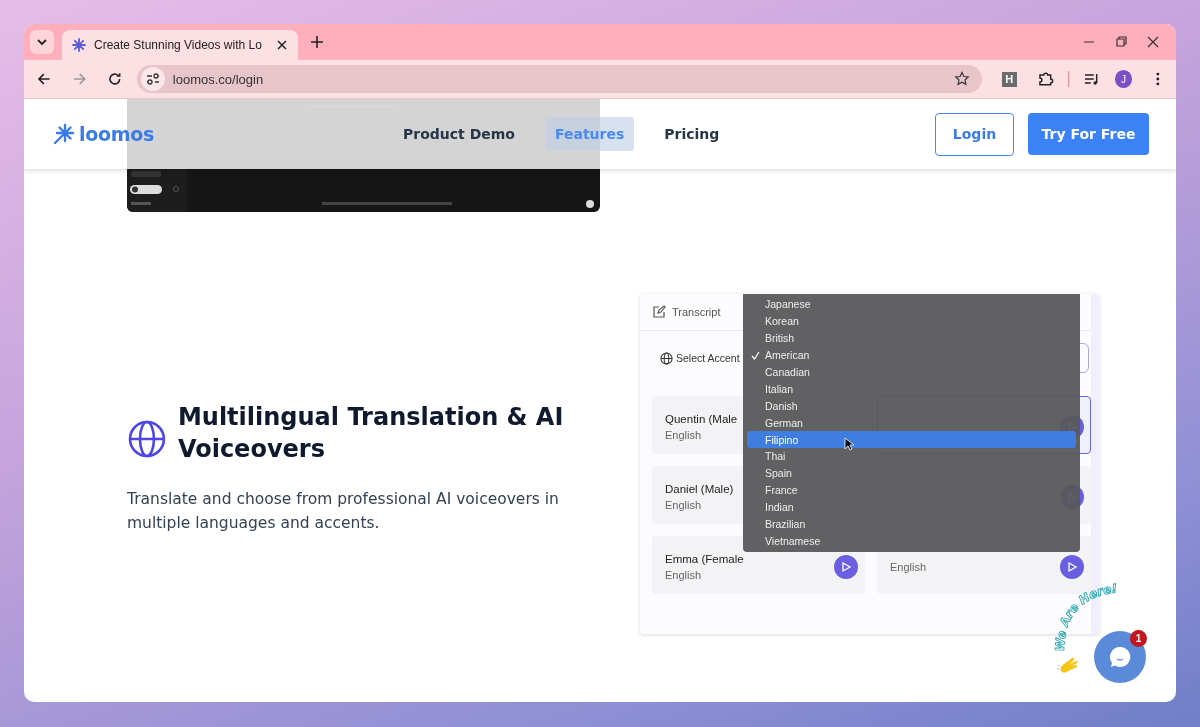 This screenshot has height=727, width=1200. I want to click on feature-title: Multilingual Translation & AI Voiceovers, so click(371, 433).